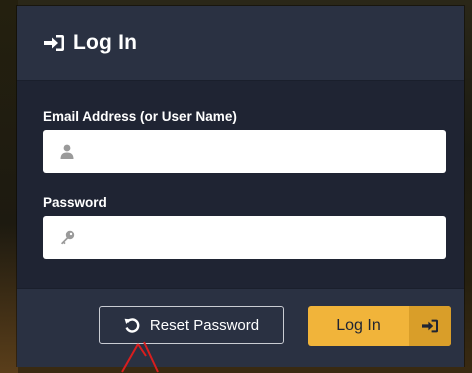  I want to click on login-button: Log In, so click(379, 326).